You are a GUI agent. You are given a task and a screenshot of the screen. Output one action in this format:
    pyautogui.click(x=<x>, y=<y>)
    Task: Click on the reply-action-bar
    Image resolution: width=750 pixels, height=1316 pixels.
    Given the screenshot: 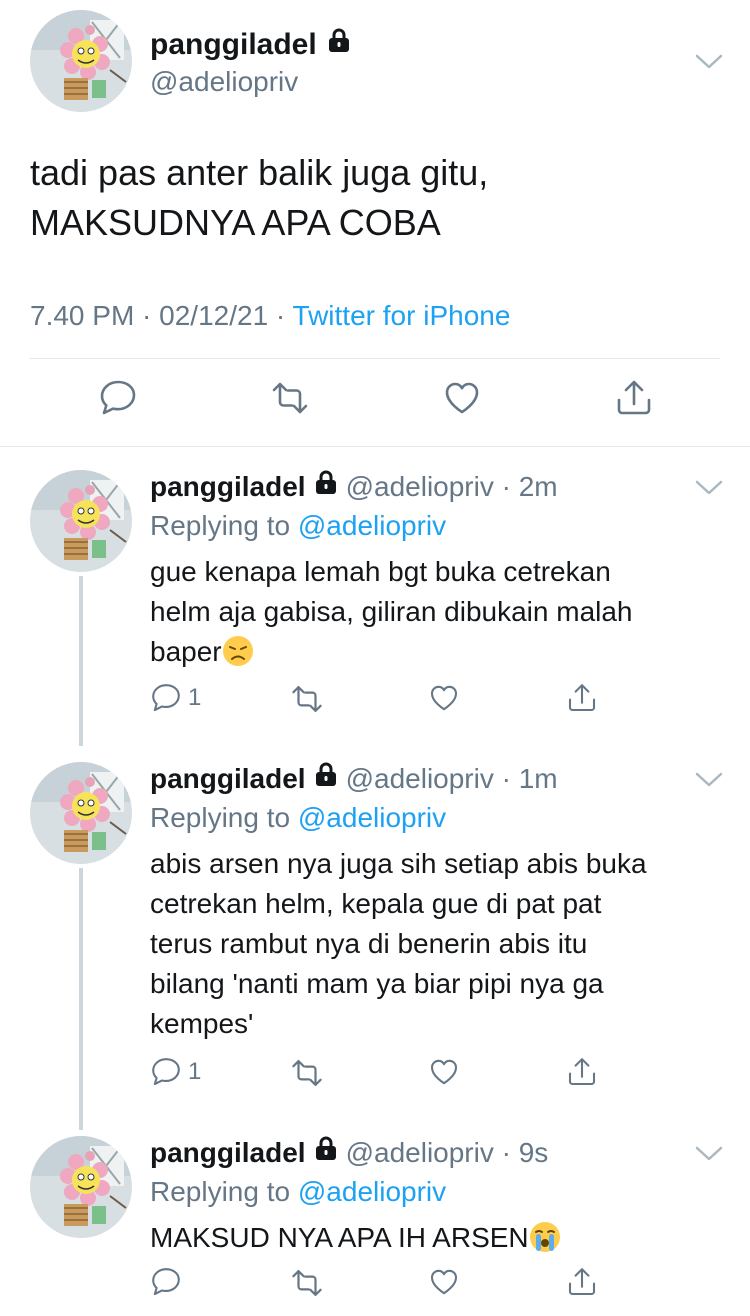 What is the action you would take?
    pyautogui.click(x=375, y=1291)
    